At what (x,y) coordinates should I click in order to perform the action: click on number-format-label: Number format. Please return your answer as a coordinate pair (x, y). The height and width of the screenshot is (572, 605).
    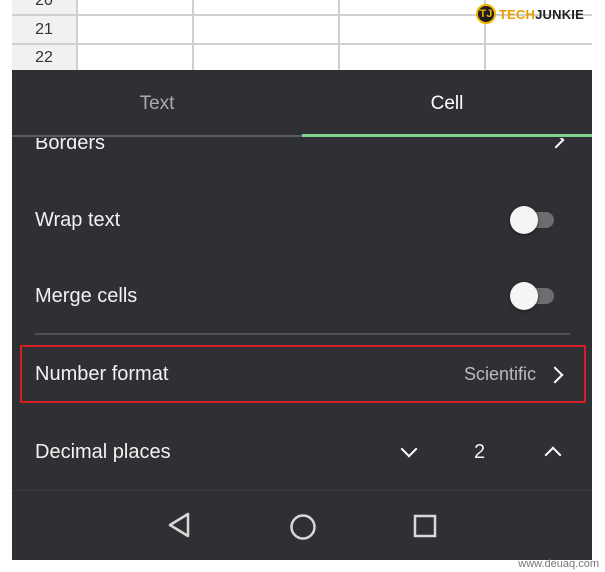
    Looking at the image, I should click on (102, 373).